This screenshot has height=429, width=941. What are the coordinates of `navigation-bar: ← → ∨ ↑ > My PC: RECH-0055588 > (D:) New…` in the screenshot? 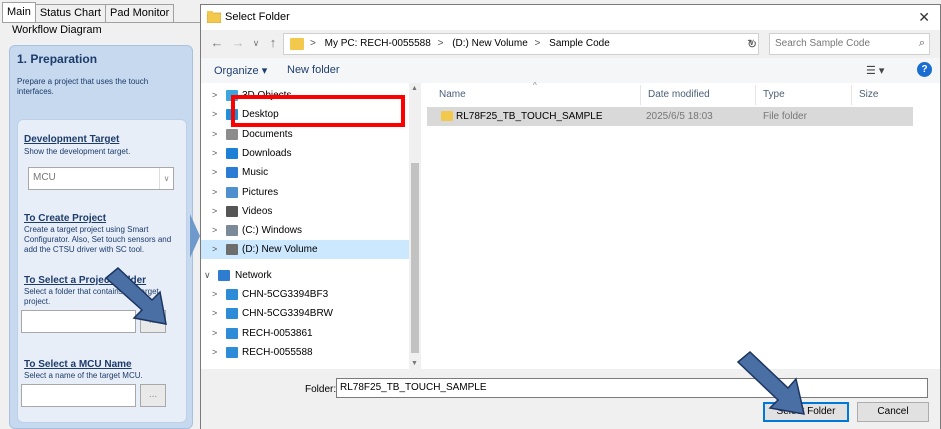 It's located at (570, 44).